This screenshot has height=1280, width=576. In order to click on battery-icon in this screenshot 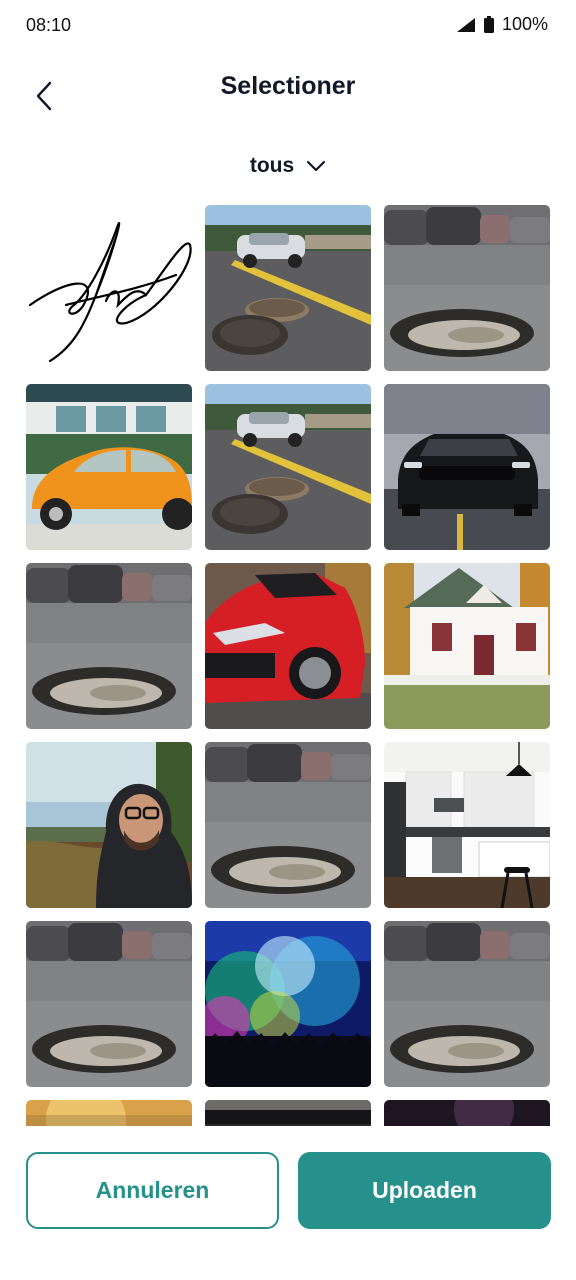, I will do `click(488, 24)`.